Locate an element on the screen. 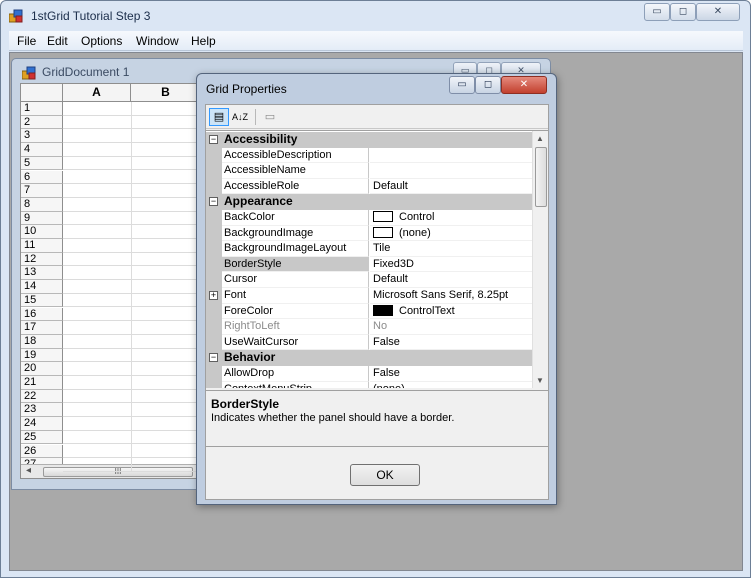  maximize-button: ◻ is located at coordinates (683, 12).